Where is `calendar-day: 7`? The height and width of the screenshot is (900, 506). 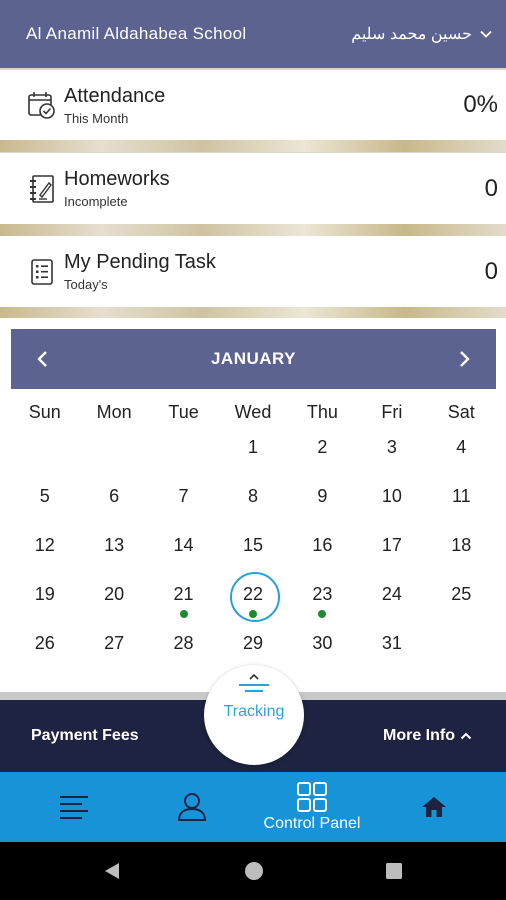
calendar-day: 7 is located at coordinates (183, 497).